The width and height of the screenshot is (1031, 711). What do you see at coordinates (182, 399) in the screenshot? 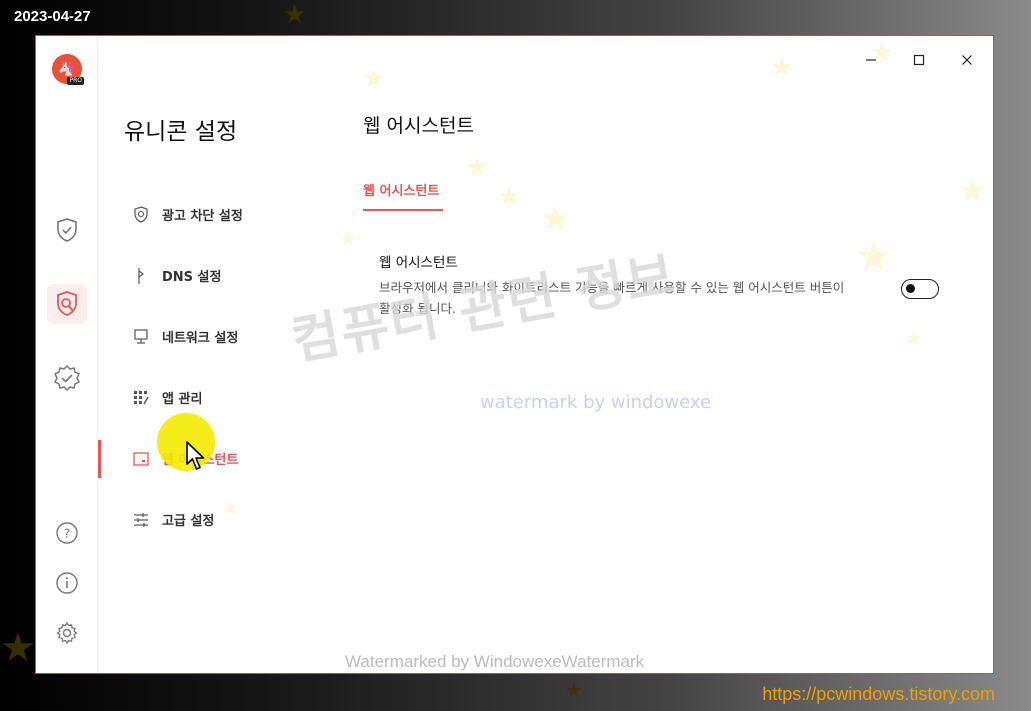
I see `menu-item-label: 앱 관리` at bounding box center [182, 399].